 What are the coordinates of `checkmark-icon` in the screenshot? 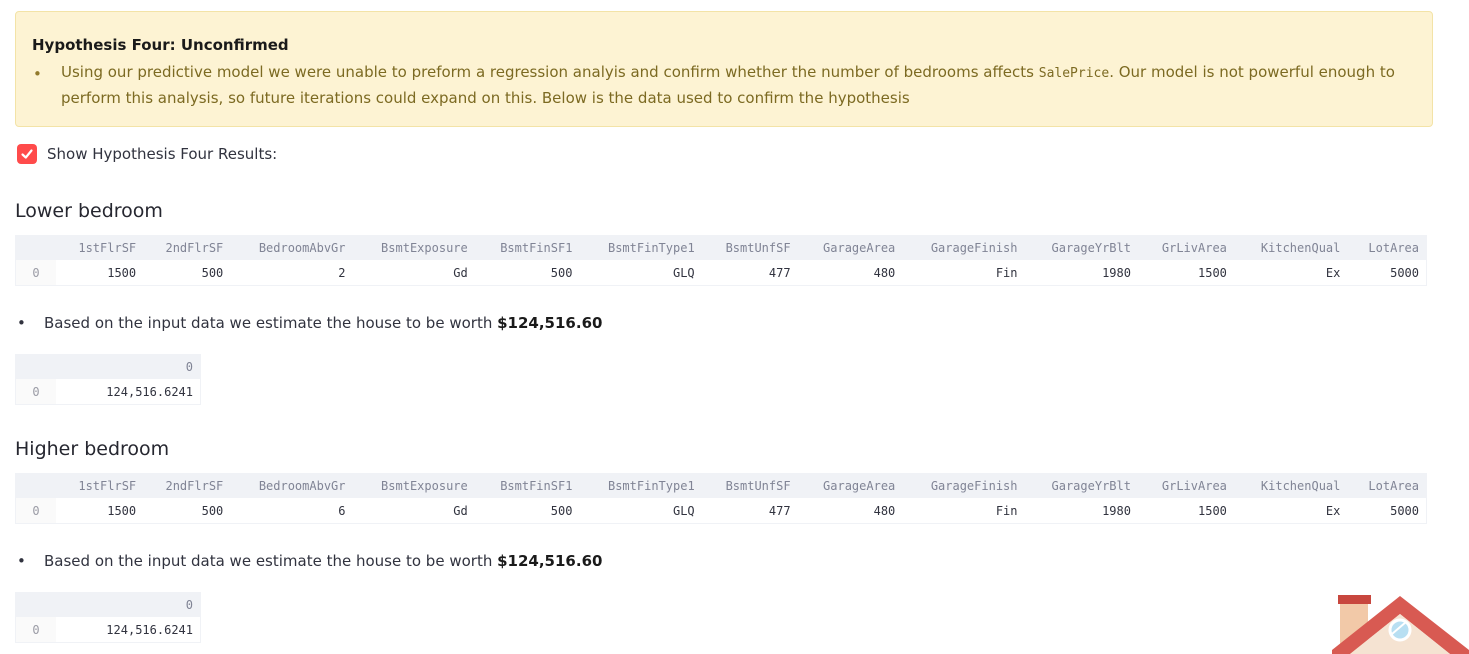 It's located at (27, 154).